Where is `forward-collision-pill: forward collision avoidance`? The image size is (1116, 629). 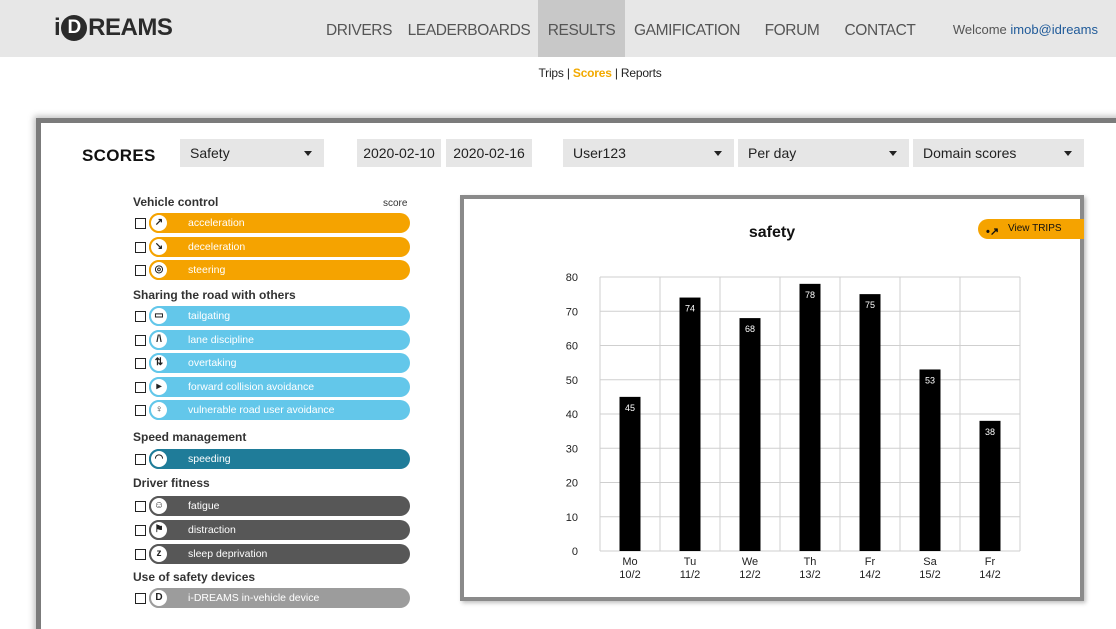
forward-collision-pill: forward collision avoidance is located at coordinates (279, 387).